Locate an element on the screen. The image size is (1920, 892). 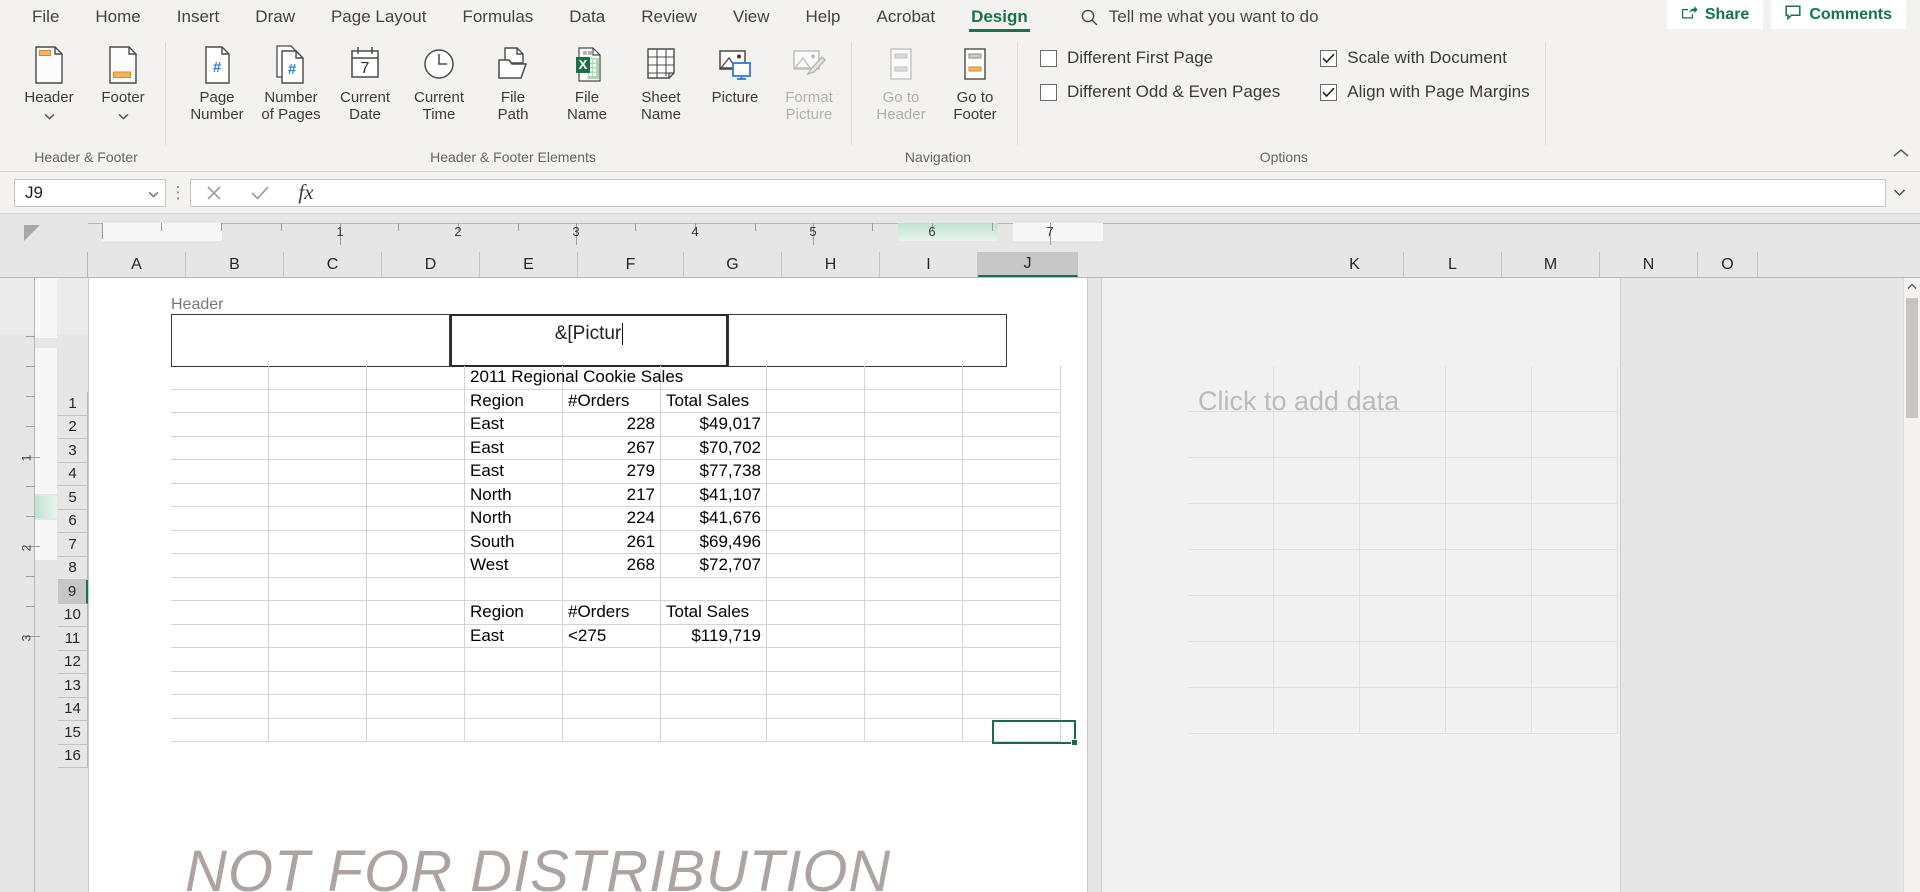
column-header-g: G is located at coordinates (733, 264).